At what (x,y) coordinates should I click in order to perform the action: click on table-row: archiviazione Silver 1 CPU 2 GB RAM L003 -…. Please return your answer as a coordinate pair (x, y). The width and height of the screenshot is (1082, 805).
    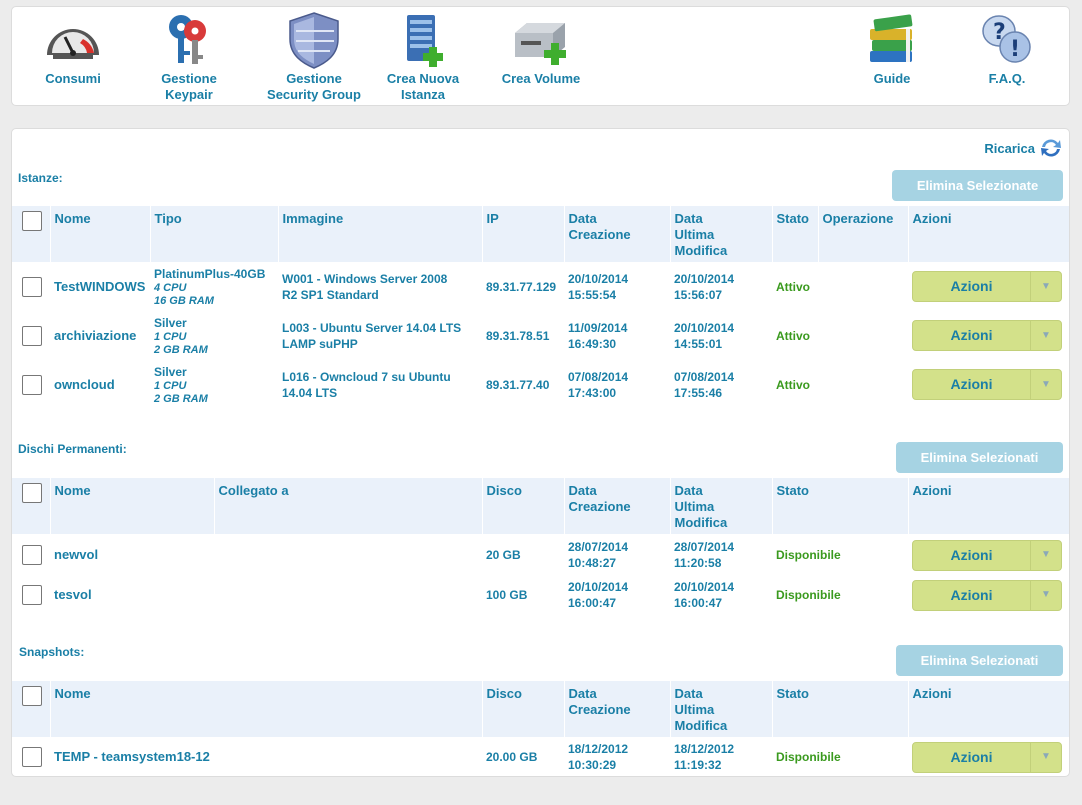
    Looking at the image, I should click on (540, 335).